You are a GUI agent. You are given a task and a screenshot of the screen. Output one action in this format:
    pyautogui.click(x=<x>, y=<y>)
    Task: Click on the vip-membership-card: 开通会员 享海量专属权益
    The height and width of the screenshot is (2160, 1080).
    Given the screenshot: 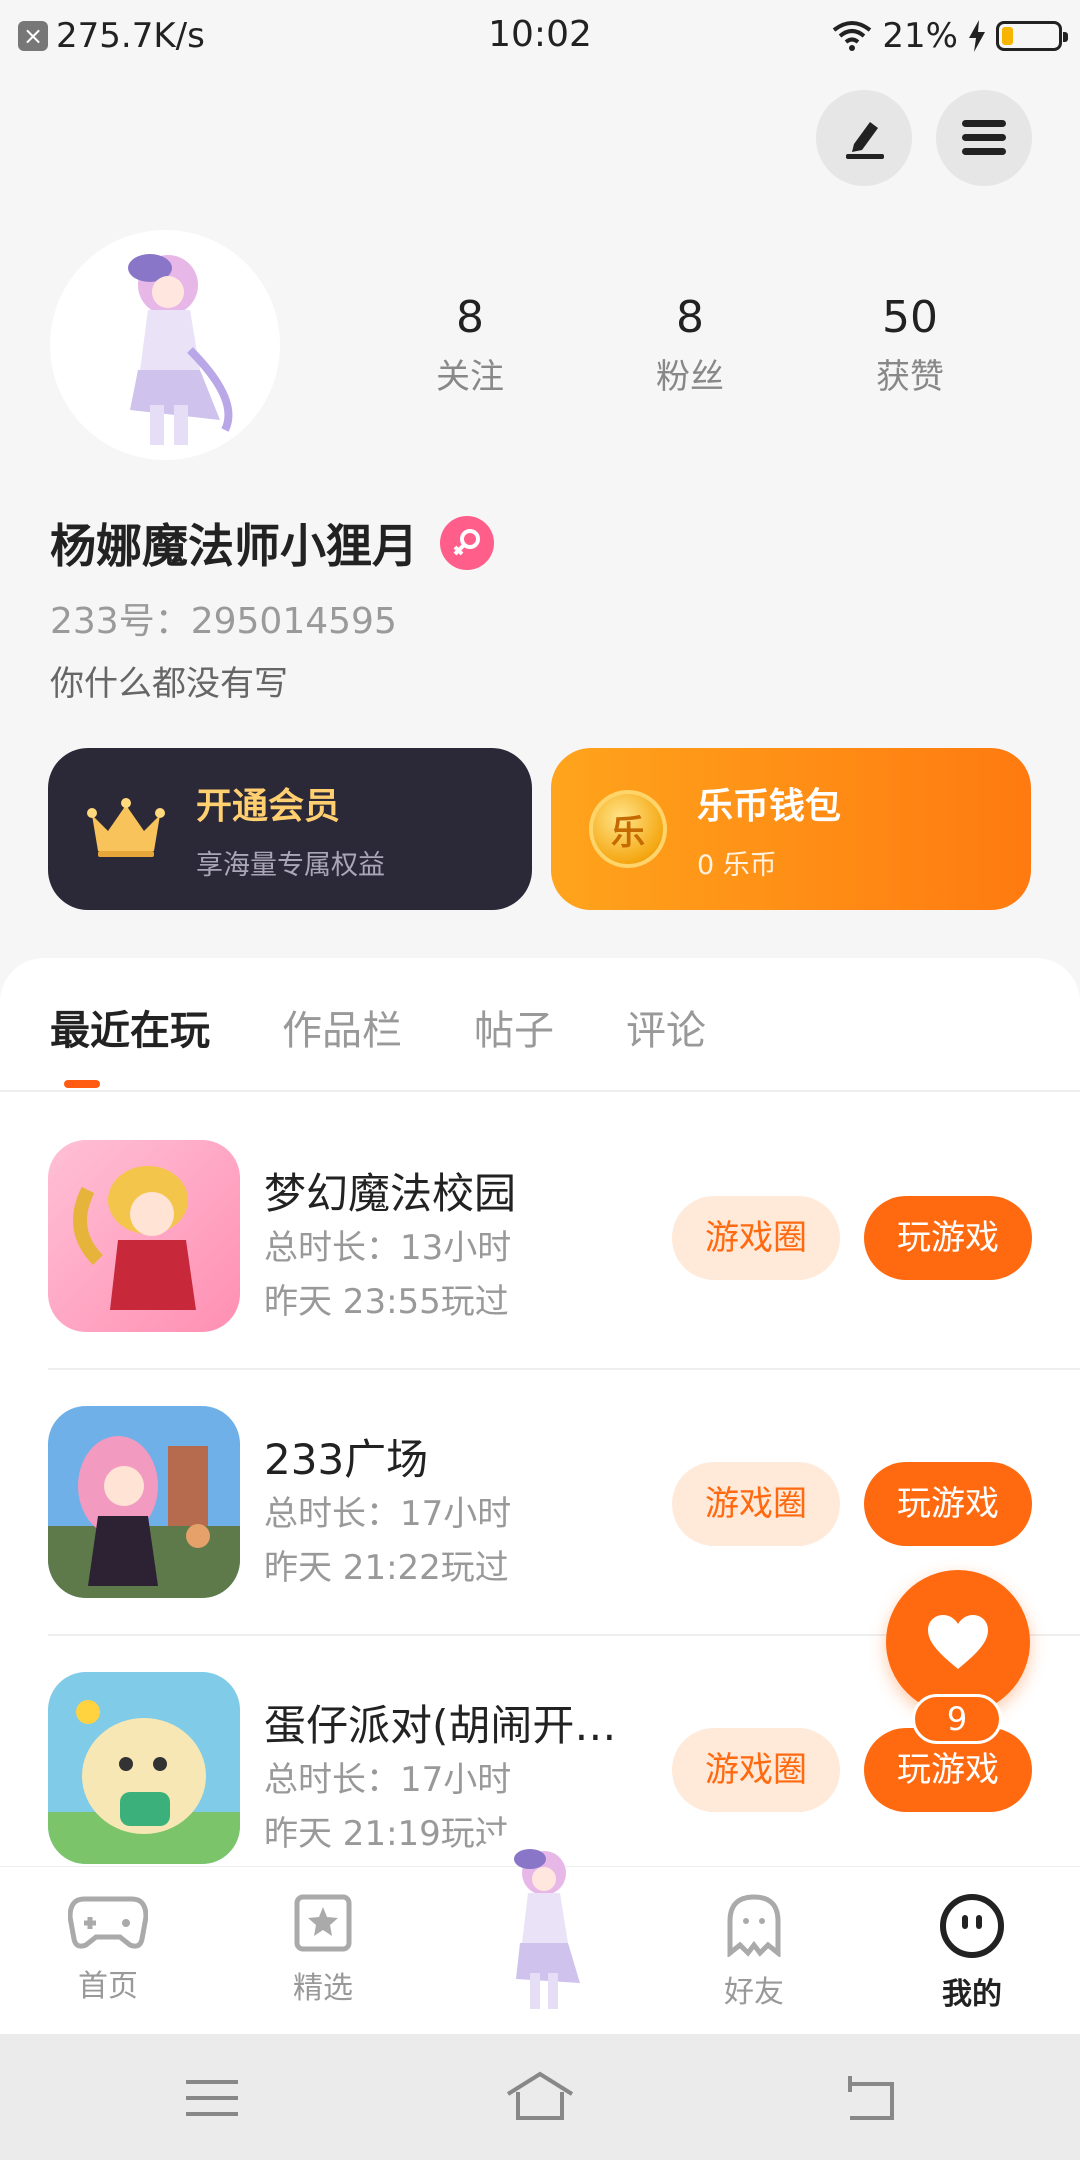 What is the action you would take?
    pyautogui.click(x=290, y=829)
    